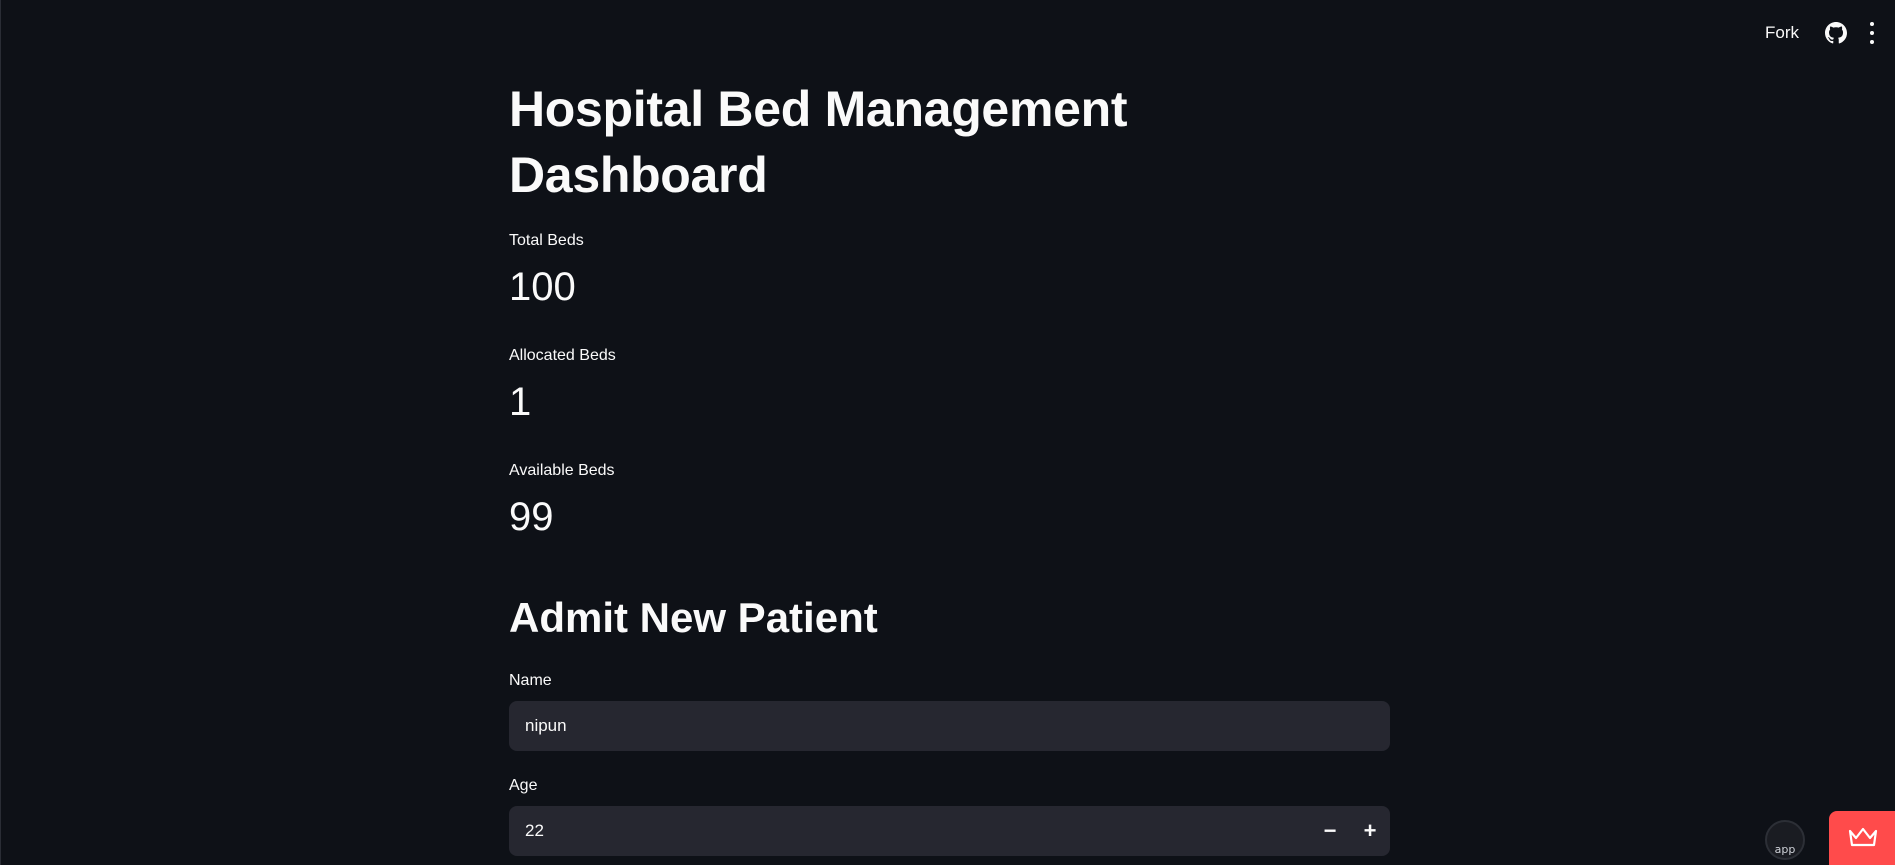  I want to click on name-input, so click(949, 726).